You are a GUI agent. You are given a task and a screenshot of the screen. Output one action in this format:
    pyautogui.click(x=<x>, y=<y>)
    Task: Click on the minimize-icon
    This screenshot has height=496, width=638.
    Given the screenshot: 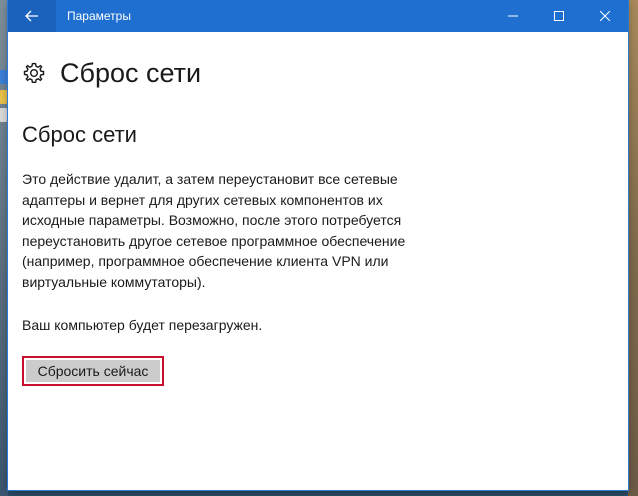 What is the action you would take?
    pyautogui.click(x=513, y=16)
    